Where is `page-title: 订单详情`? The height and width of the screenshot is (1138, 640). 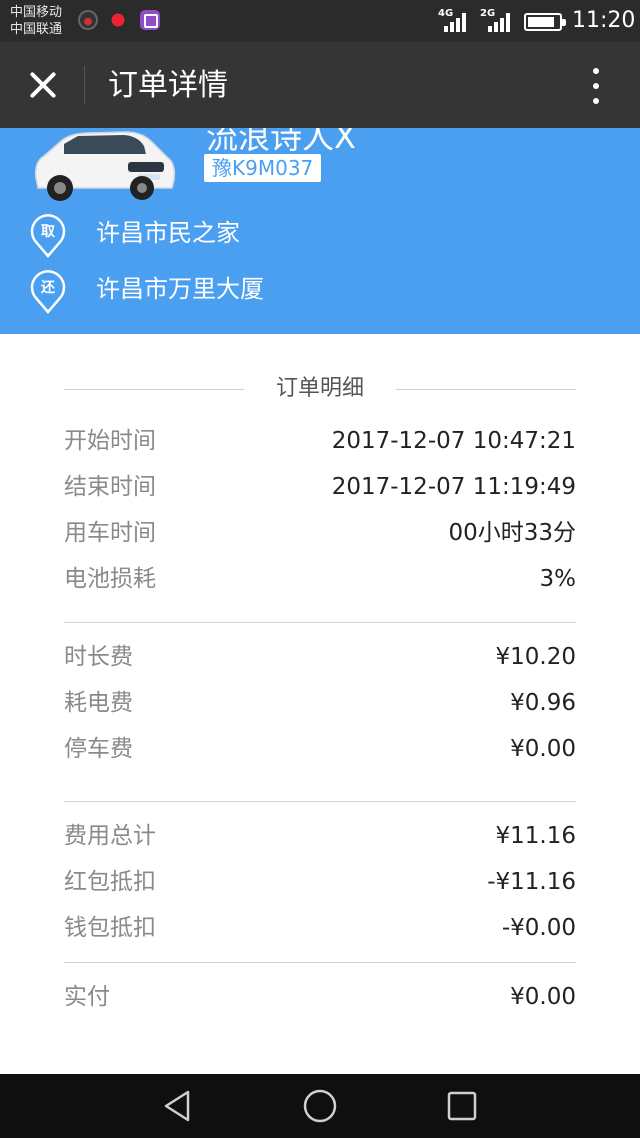 page-title: 订单详情 is located at coordinates (168, 85).